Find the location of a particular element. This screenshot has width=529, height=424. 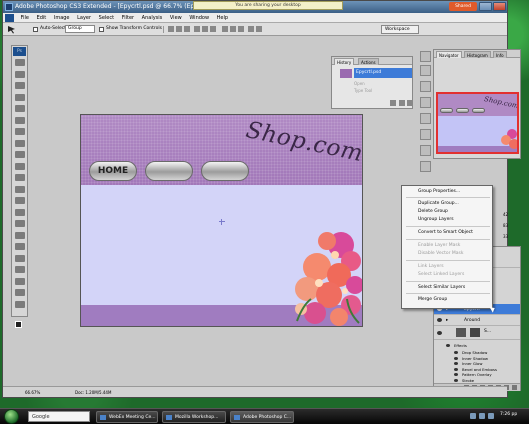

context-menu-item: Convert to Smart Object is located at coordinates (445, 232).